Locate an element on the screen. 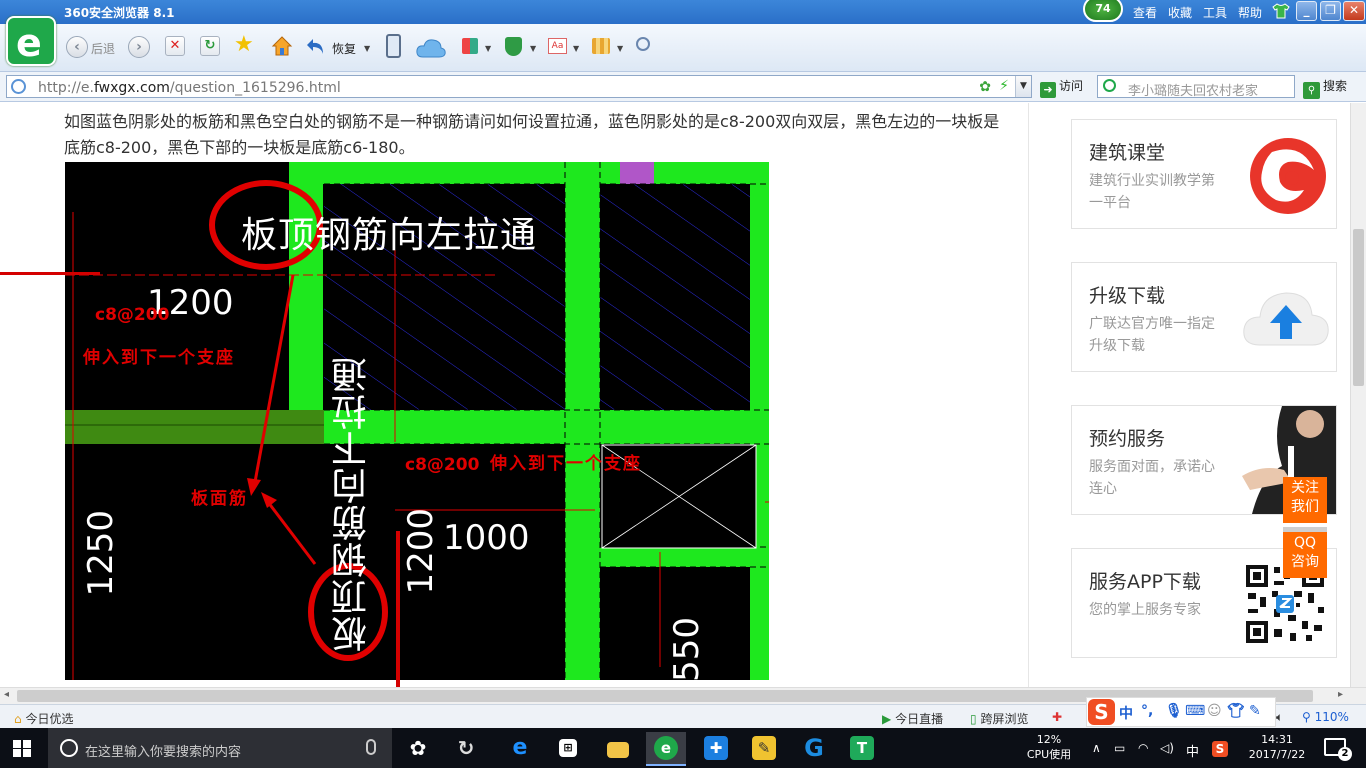 This screenshot has width=1366, height=768. t-app-icon: T is located at coordinates (862, 748).